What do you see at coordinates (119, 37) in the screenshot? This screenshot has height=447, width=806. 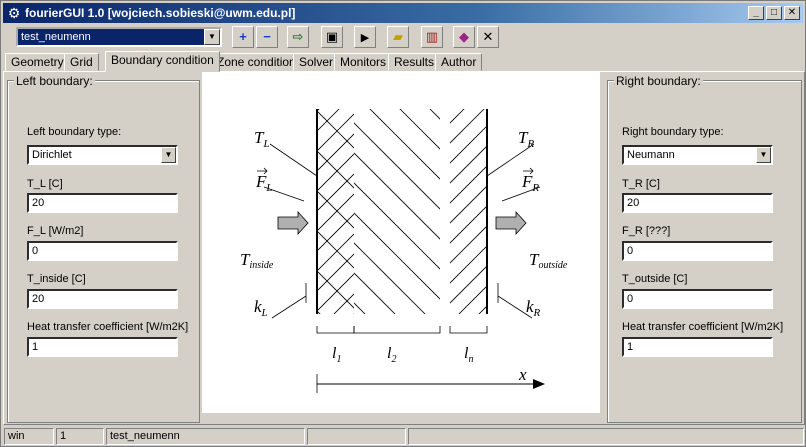 I see `project-select: test_neumenn ▼` at bounding box center [119, 37].